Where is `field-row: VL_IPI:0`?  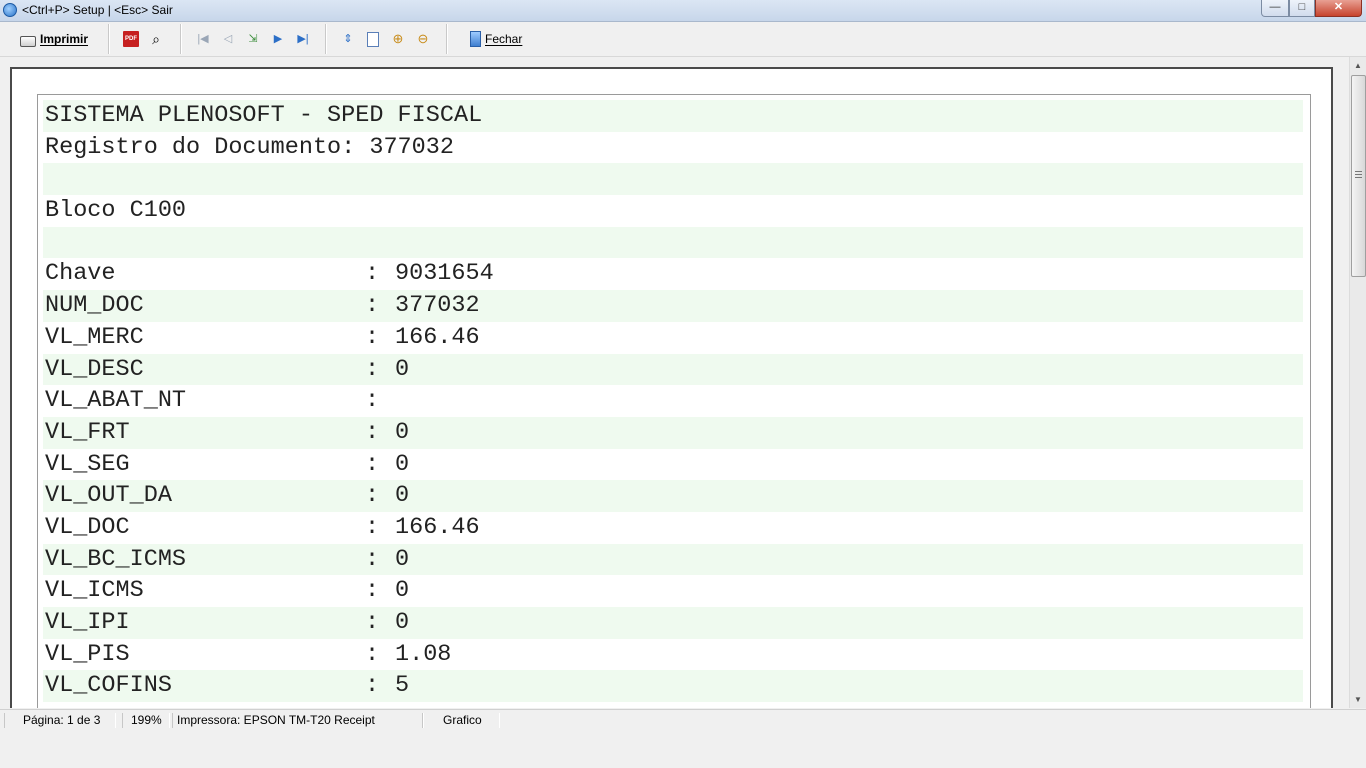
field-row: VL_IPI:0 is located at coordinates (673, 623).